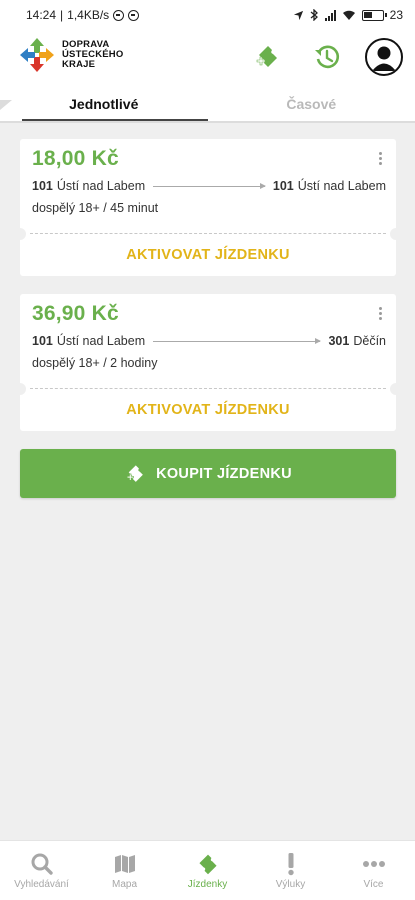 The width and height of the screenshot is (415, 900). I want to click on buy-ticket-icon, so click(267, 57).